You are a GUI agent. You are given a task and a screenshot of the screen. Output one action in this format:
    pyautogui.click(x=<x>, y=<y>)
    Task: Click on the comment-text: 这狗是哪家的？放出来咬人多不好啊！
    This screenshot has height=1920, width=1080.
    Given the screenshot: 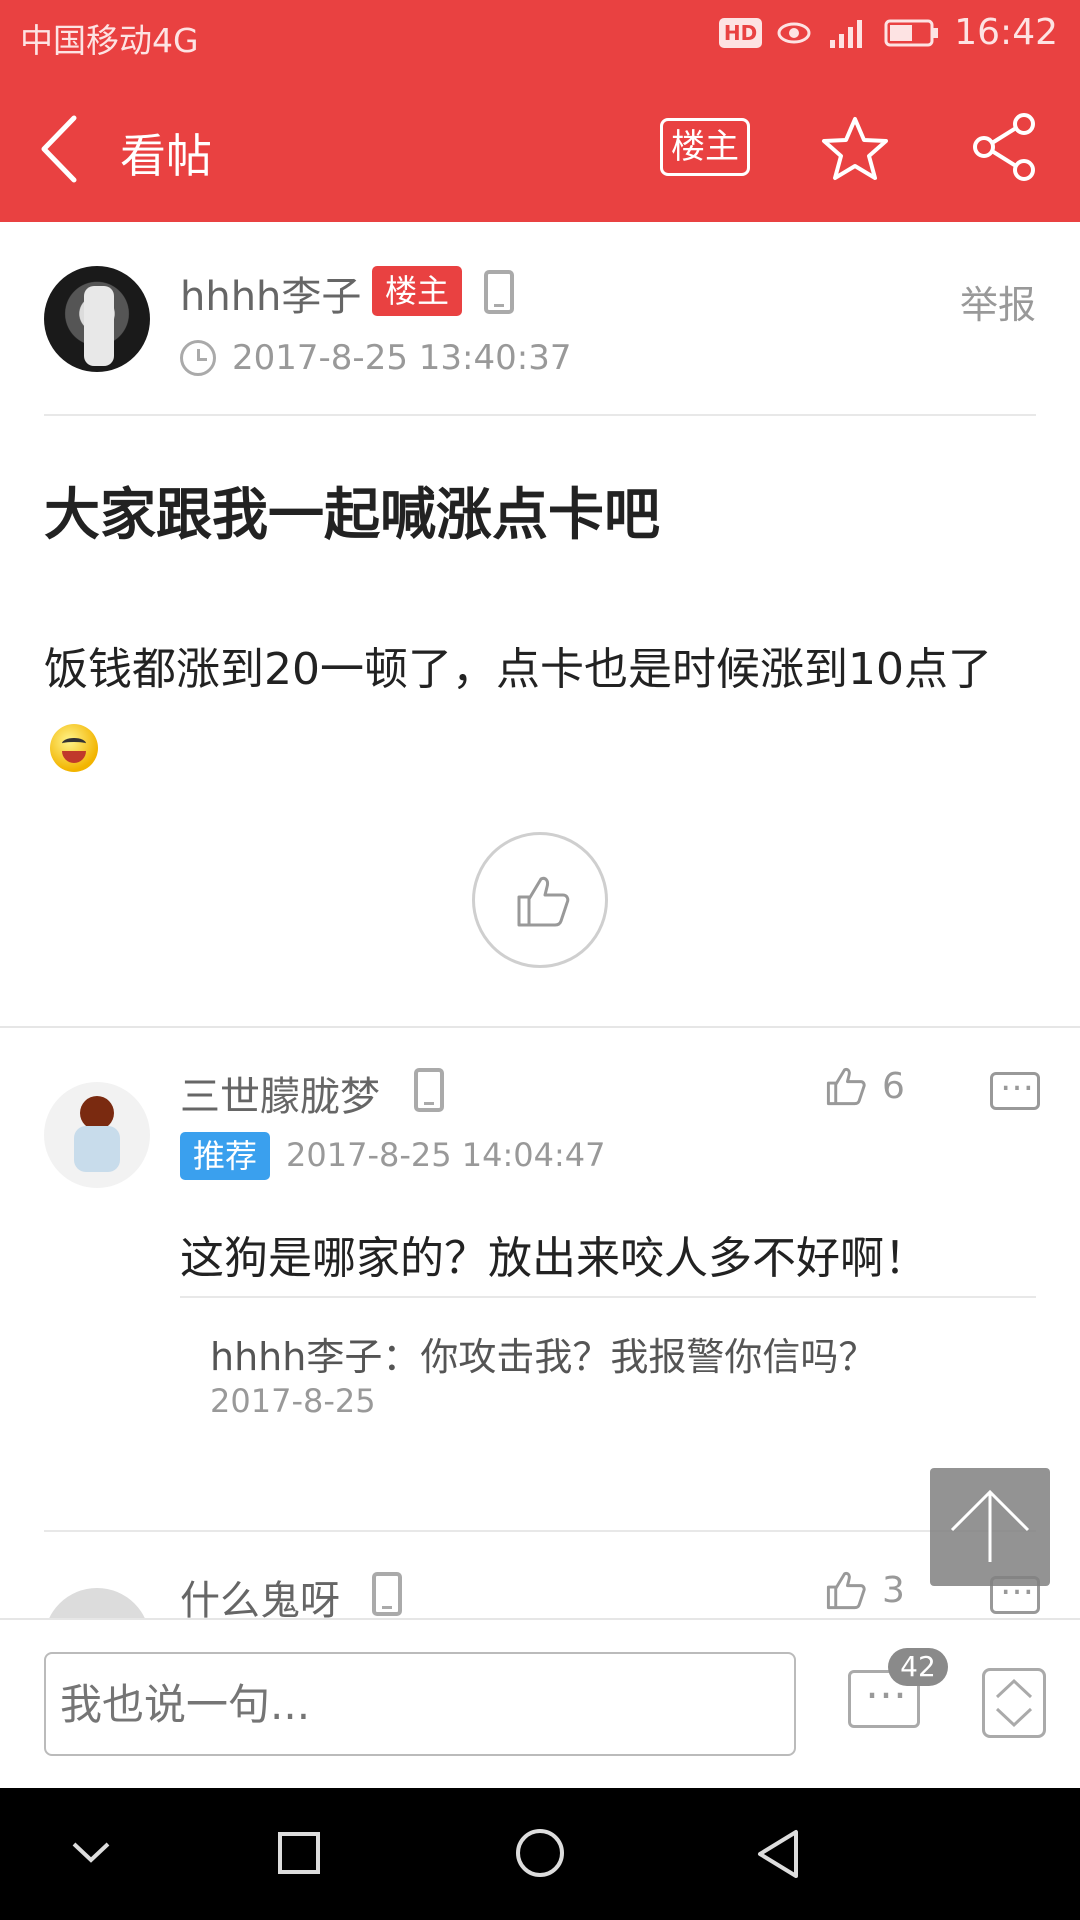 What is the action you would take?
    pyautogui.click(x=554, y=1258)
    